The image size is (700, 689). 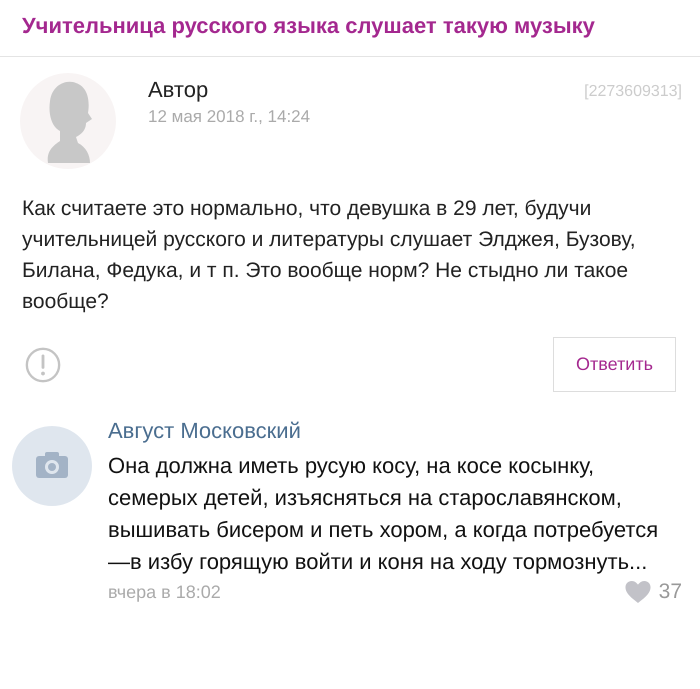 What do you see at coordinates (68, 121) in the screenshot?
I see `person-silhouette-icon` at bounding box center [68, 121].